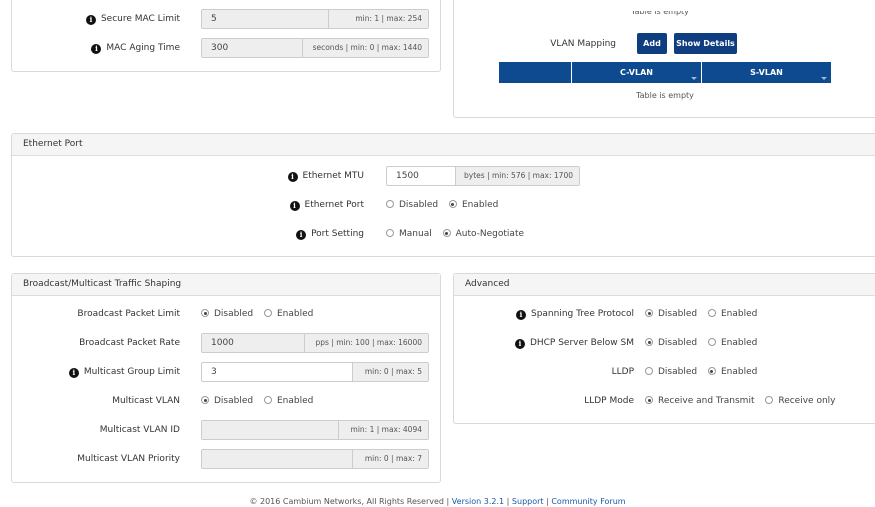  What do you see at coordinates (732, 372) in the screenshot?
I see `lldp-enabled-option: Enabled` at bounding box center [732, 372].